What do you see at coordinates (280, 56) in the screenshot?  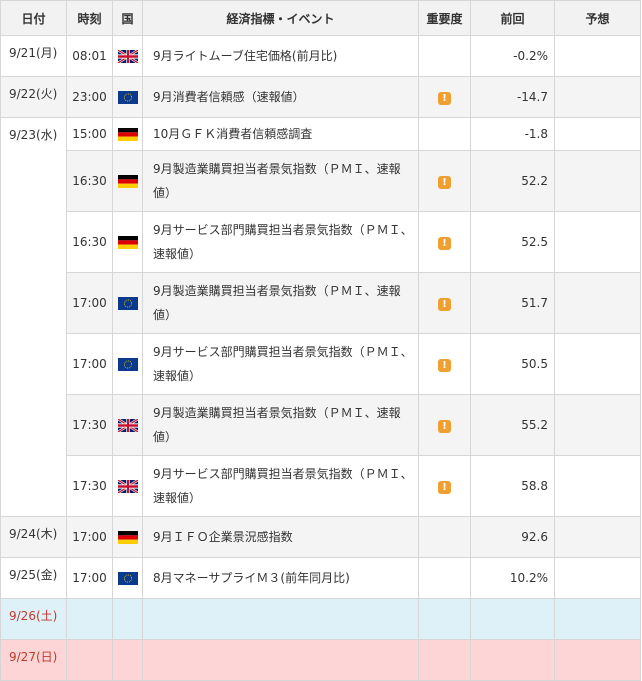 I see `event-cell: 9月ライトムーブ住宅価格(前月比)` at bounding box center [280, 56].